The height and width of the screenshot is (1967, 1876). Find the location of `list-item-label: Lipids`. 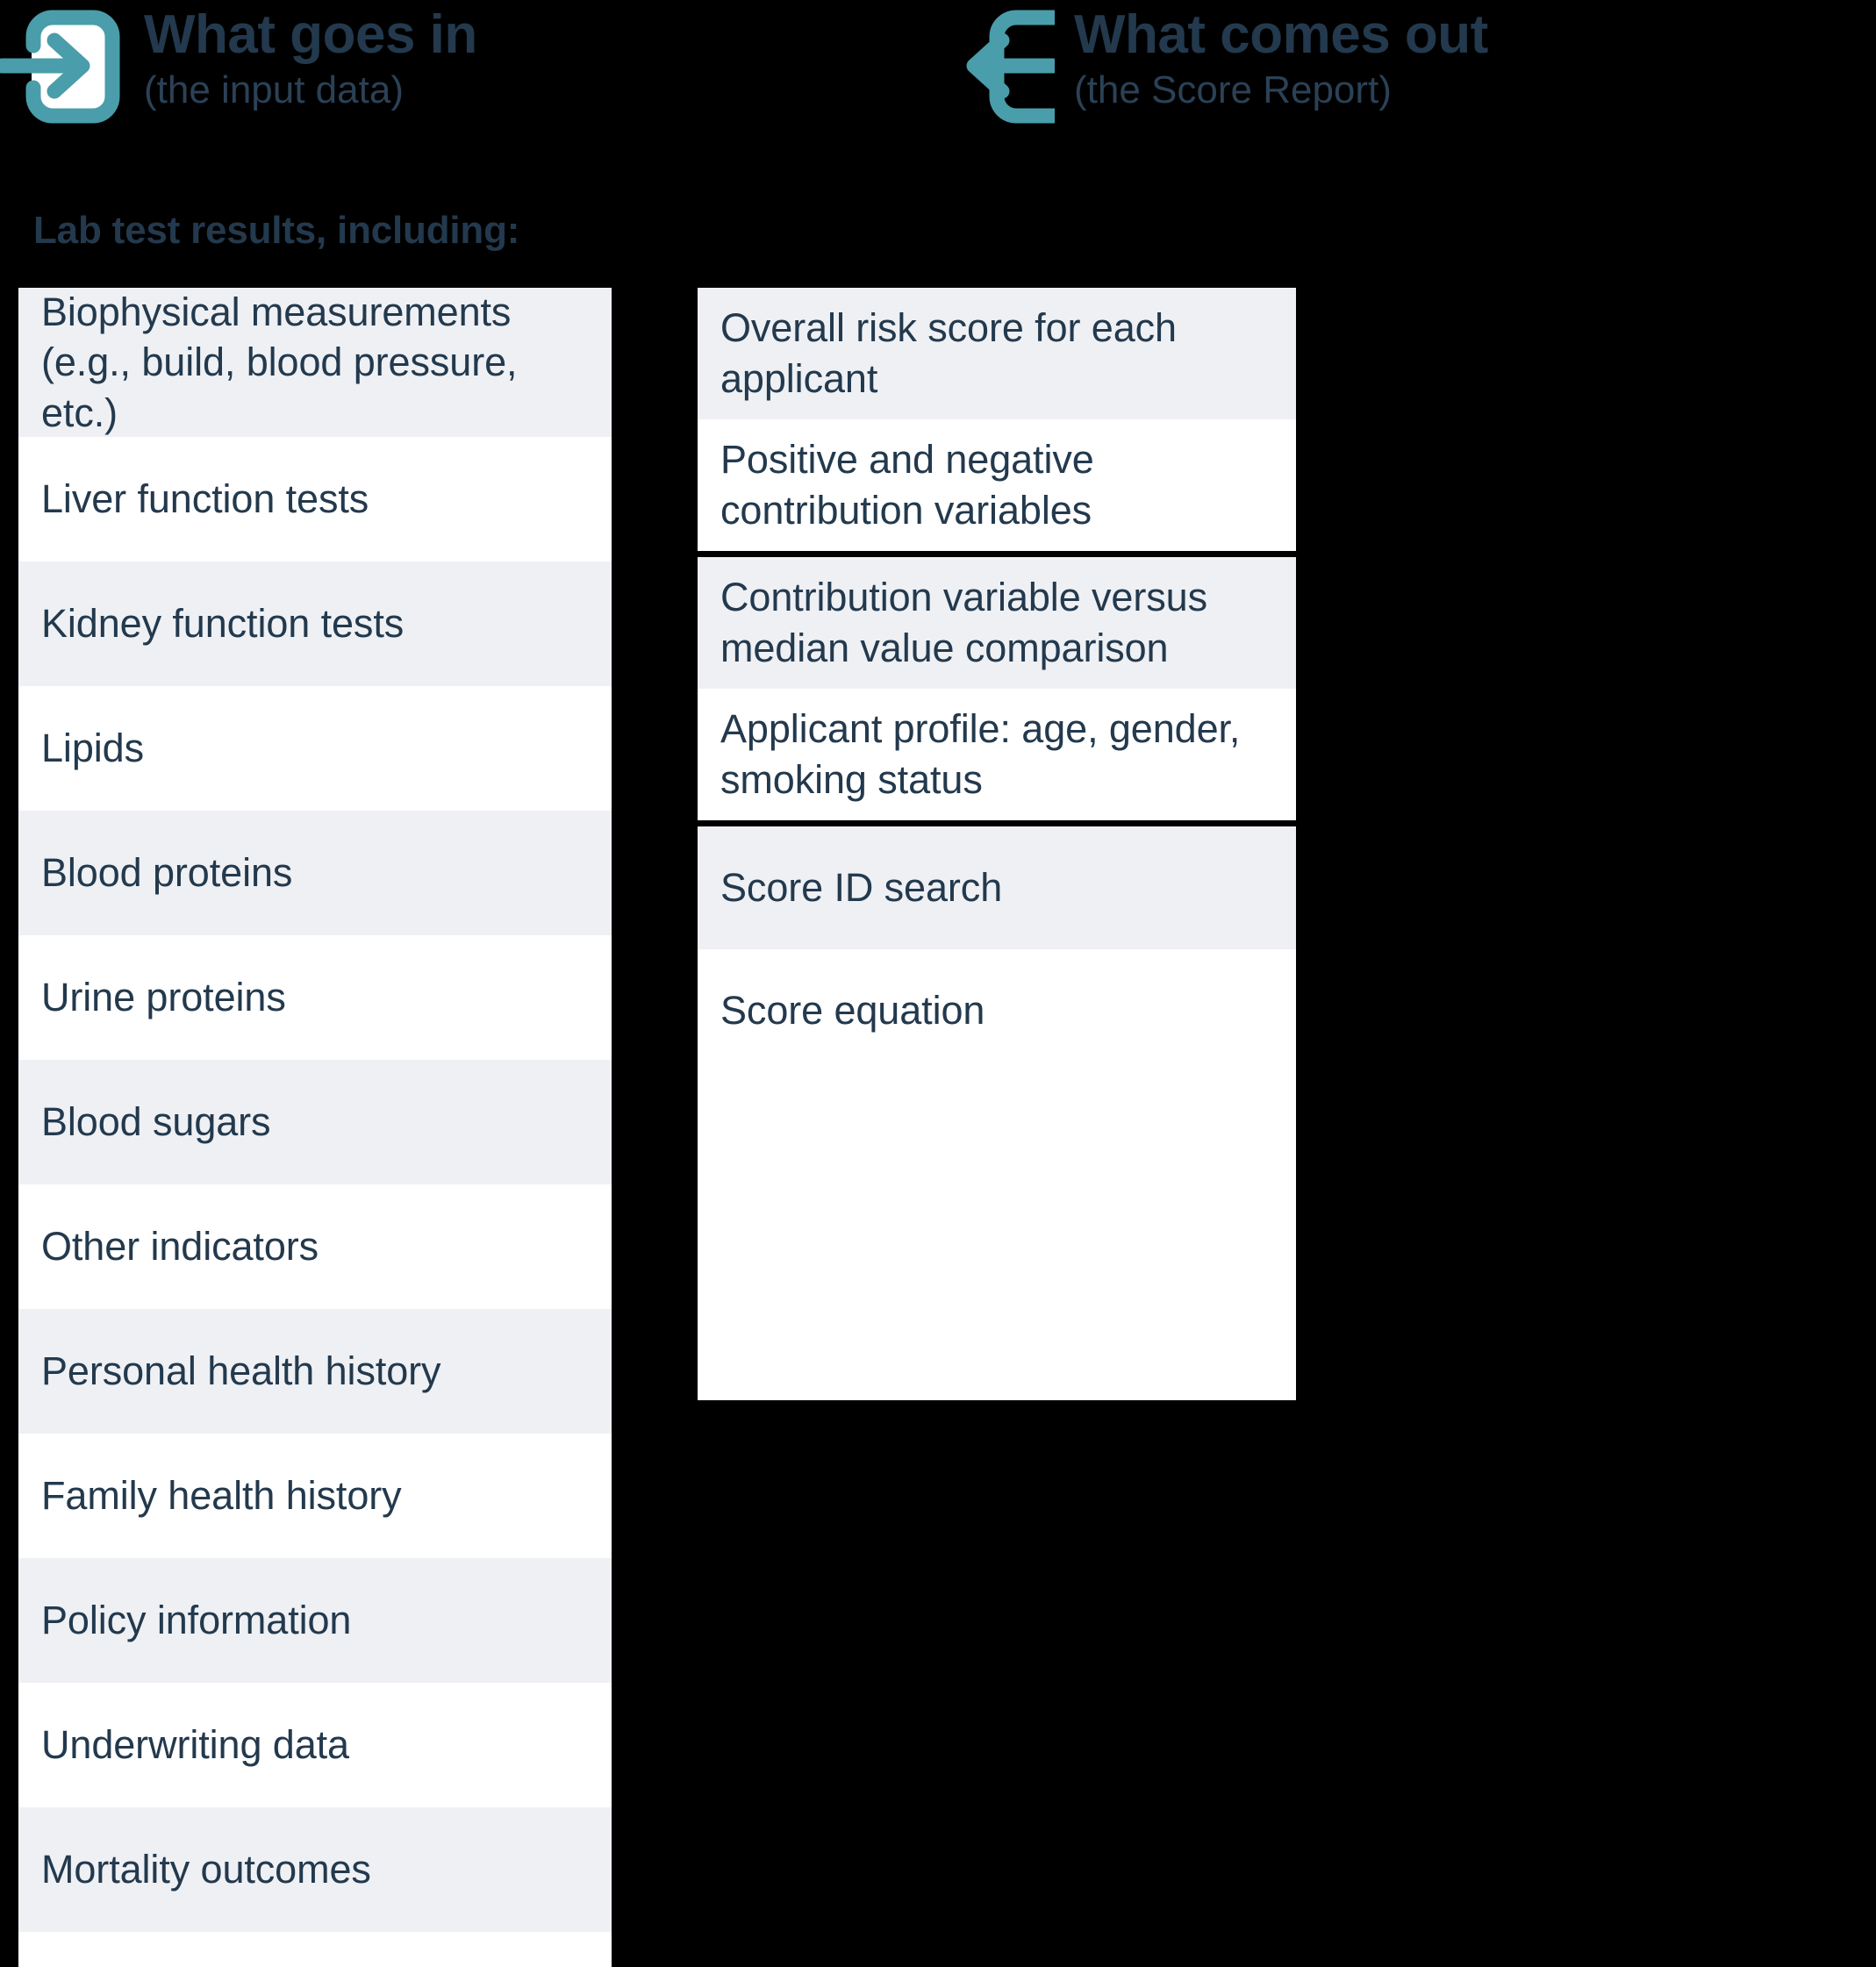

list-item-label: Lipids is located at coordinates (92, 748).